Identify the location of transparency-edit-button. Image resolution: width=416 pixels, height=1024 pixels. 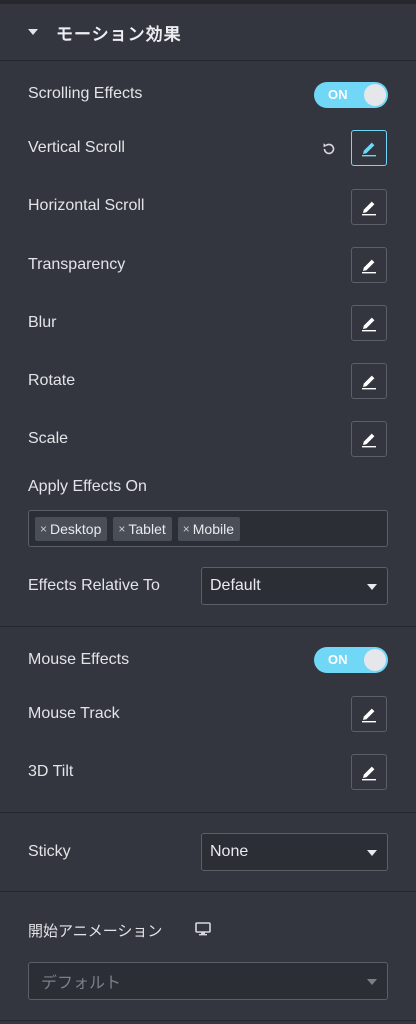
(369, 265).